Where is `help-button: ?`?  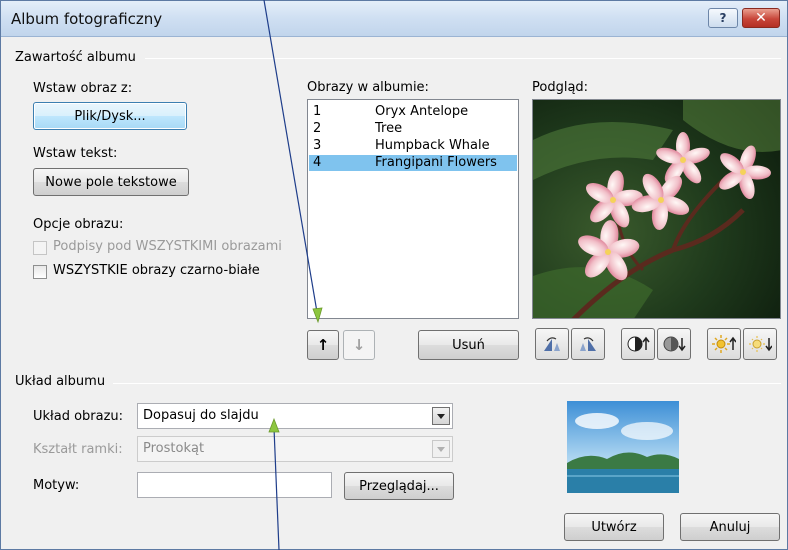 help-button: ? is located at coordinates (723, 18).